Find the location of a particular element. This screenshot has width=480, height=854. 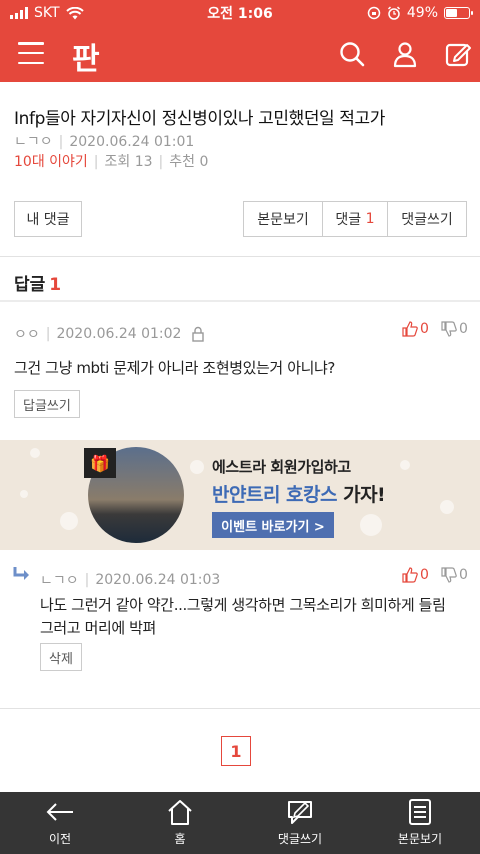

upvote-button: 0 is located at coordinates (415, 329).